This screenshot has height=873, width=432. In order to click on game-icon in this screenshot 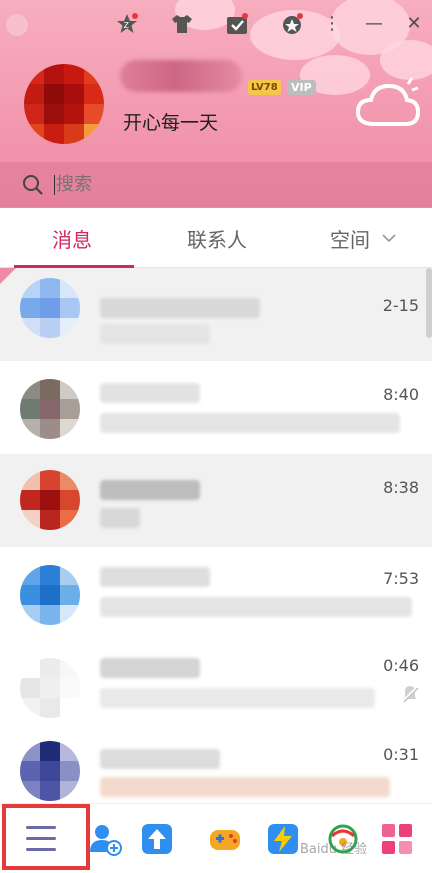, I will do `click(225, 839)`.